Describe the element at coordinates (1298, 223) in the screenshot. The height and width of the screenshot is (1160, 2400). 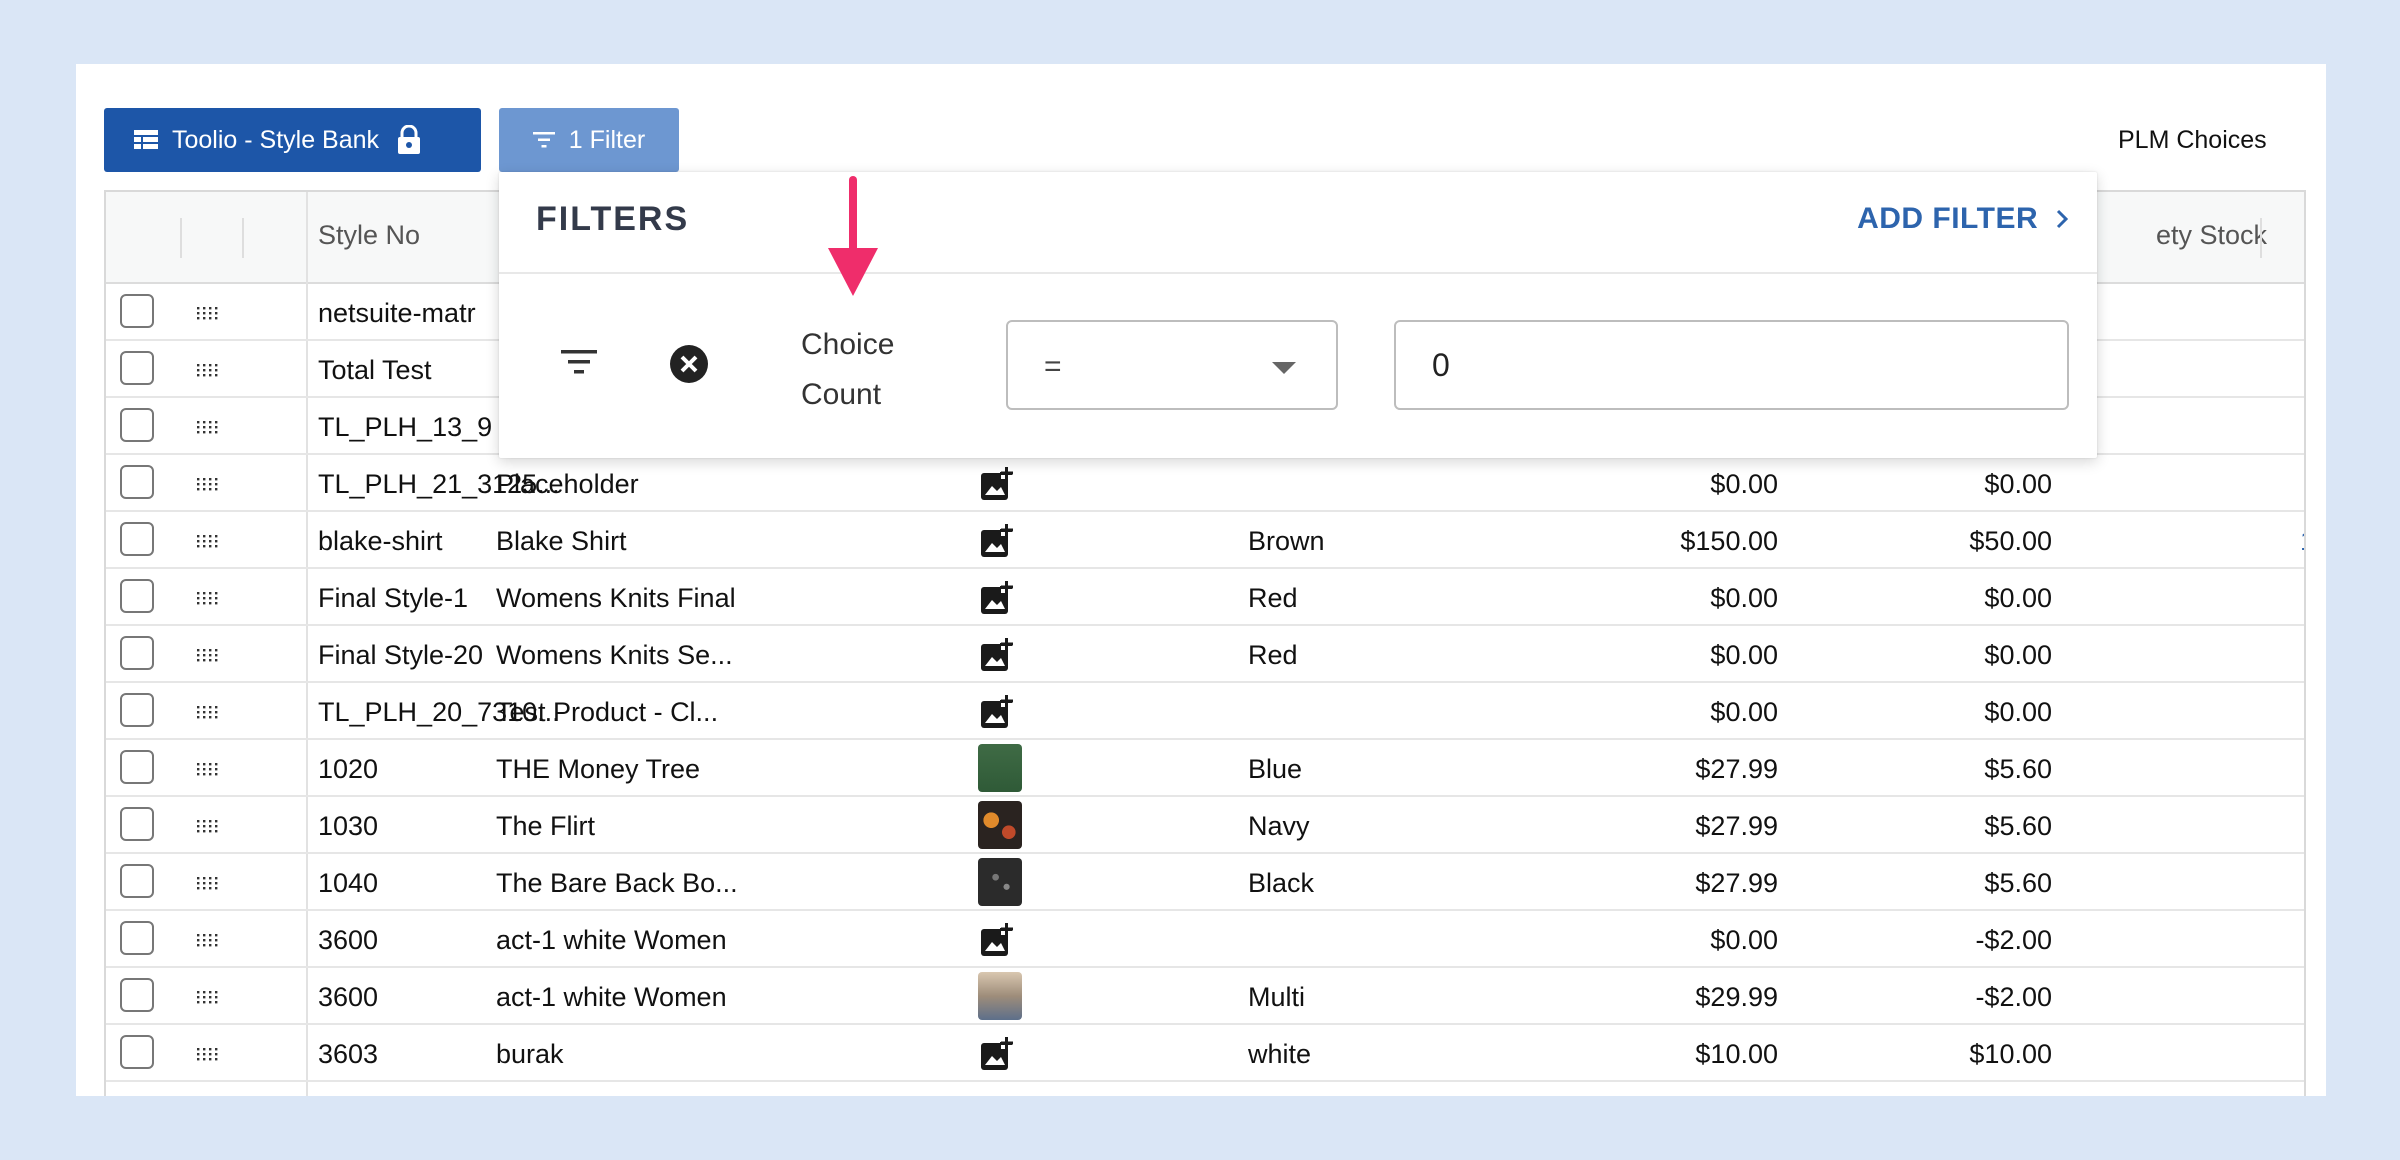
I see `filters-header: FILTERS ADD FILTER` at that location.